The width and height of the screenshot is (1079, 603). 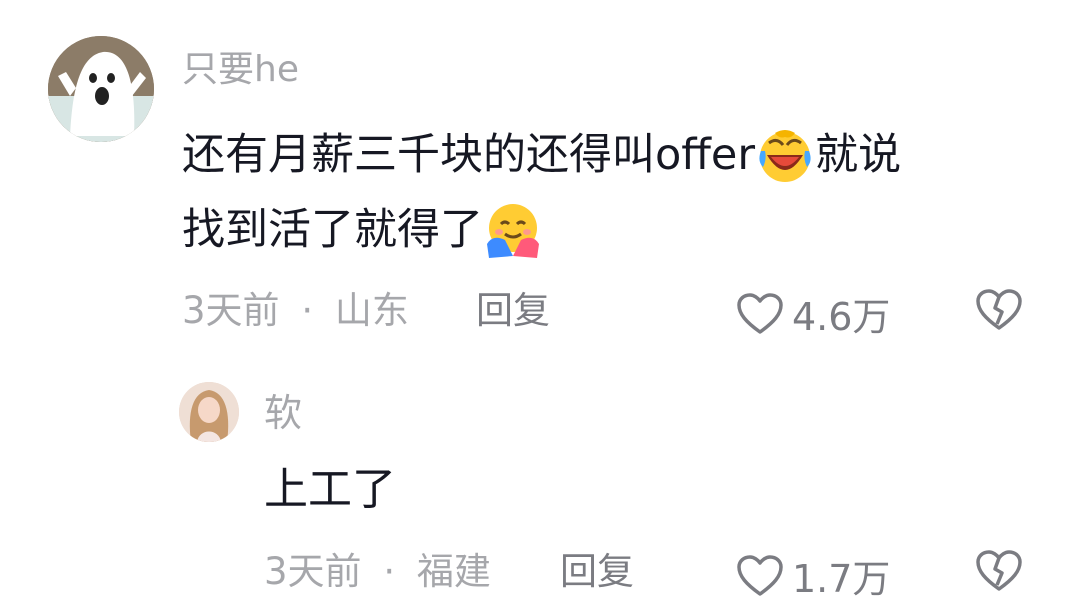 I want to click on username: 只要he, so click(x=240, y=70).